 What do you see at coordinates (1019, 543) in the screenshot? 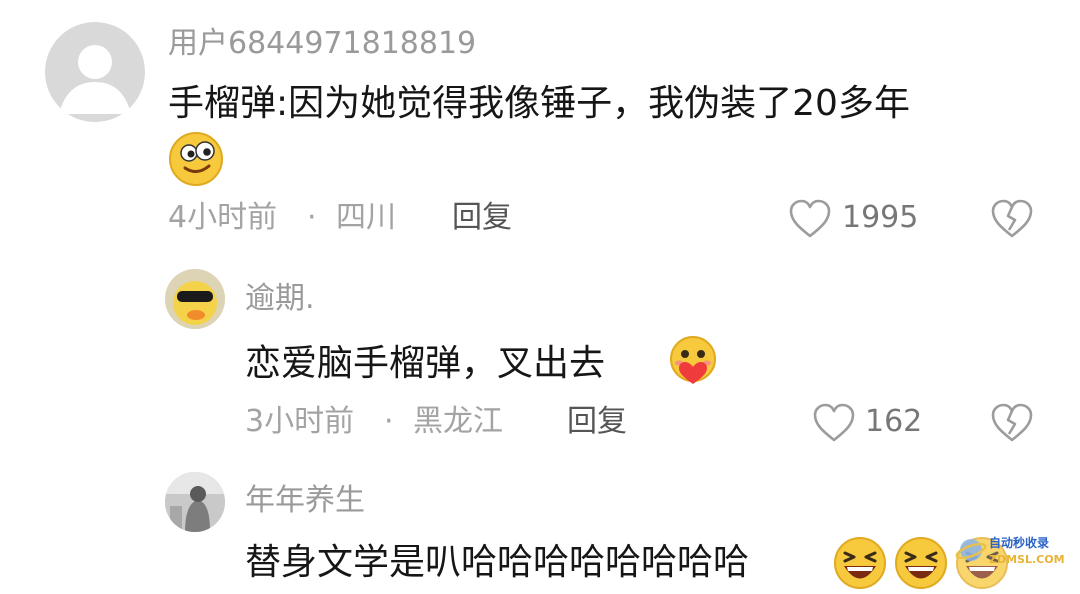
I see `watermark-title: 自动秒收录` at bounding box center [1019, 543].